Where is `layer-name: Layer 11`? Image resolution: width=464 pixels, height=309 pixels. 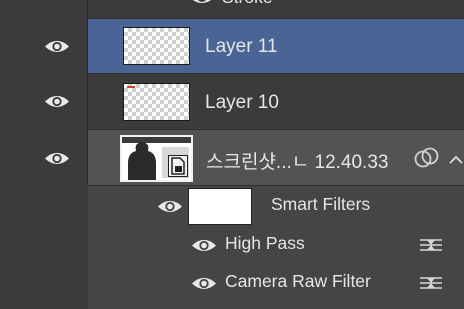
layer-name: Layer 11 is located at coordinates (241, 47).